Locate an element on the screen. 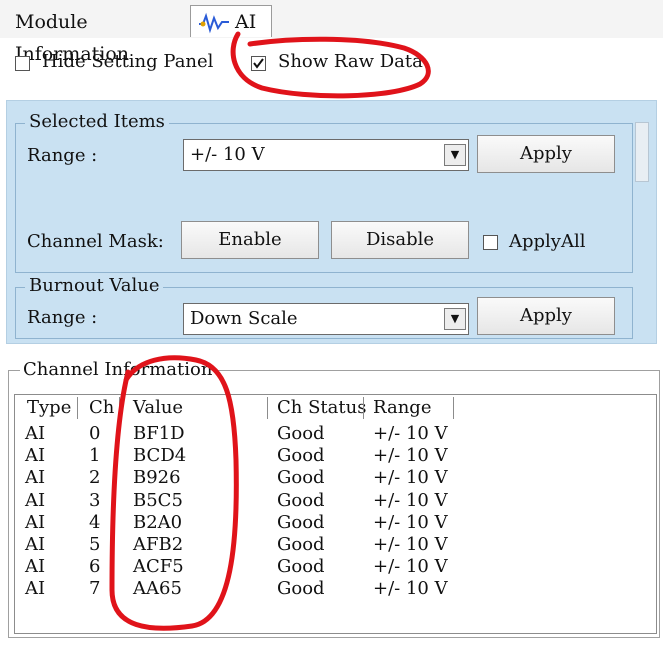  column-header-ch-status: Ch Status is located at coordinates (321, 408).